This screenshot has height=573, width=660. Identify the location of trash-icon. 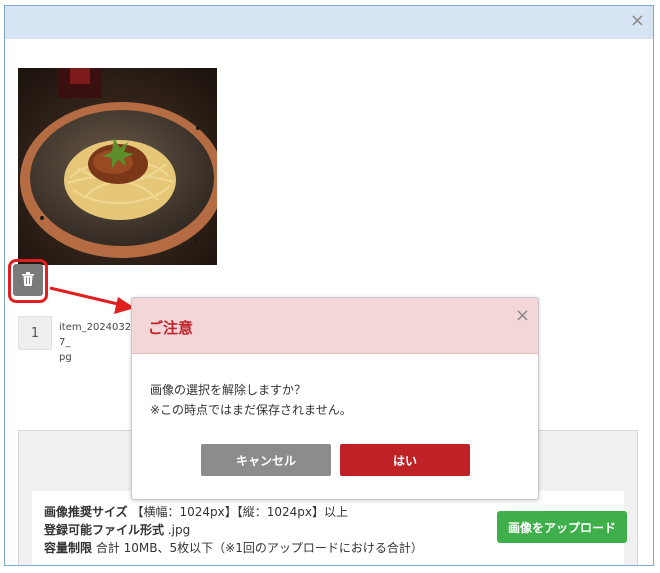
(28, 280).